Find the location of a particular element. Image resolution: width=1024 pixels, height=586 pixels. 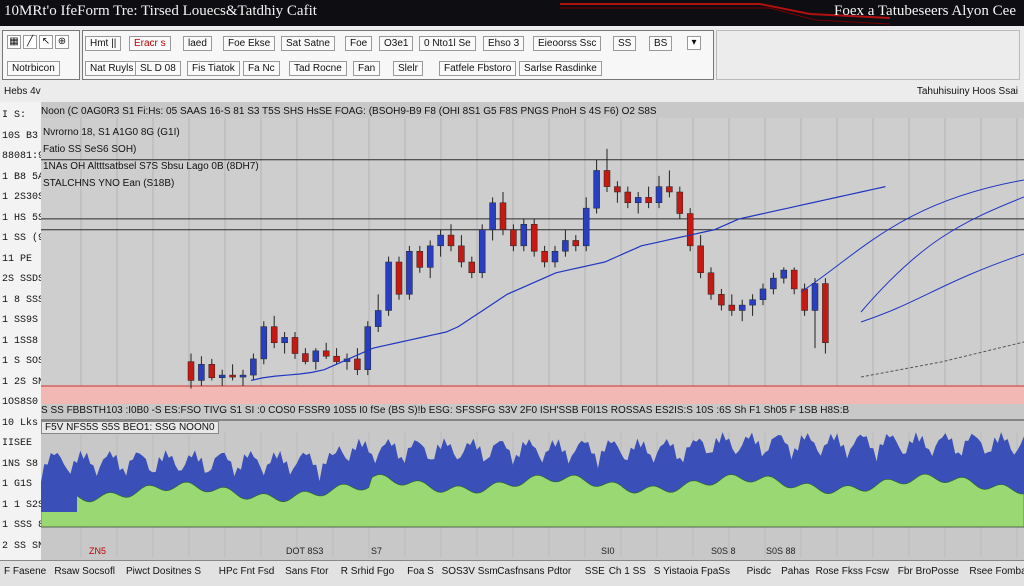

status-item: S Yistaoia FpaSs is located at coordinates (692, 571).